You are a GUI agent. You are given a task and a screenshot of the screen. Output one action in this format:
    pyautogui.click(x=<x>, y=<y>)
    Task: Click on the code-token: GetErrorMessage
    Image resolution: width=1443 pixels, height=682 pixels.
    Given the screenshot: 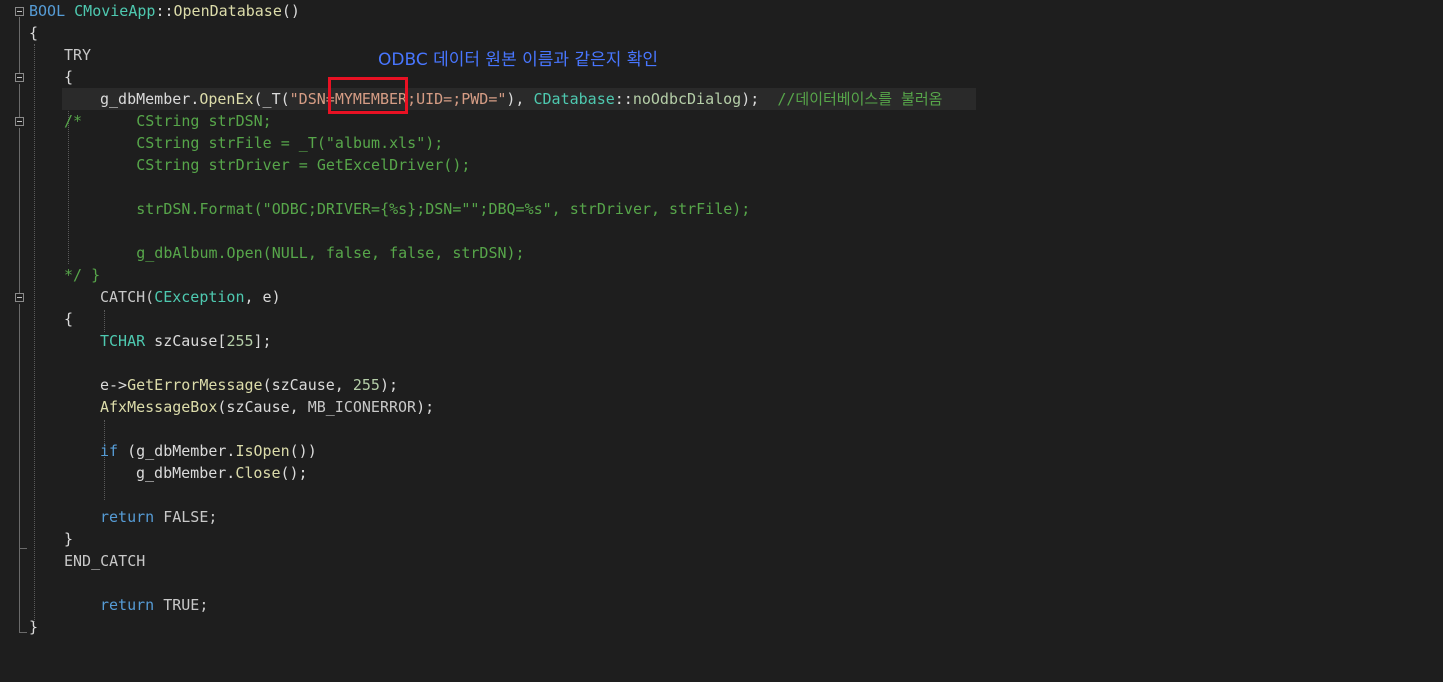 What is the action you would take?
    pyautogui.click(x=195, y=385)
    